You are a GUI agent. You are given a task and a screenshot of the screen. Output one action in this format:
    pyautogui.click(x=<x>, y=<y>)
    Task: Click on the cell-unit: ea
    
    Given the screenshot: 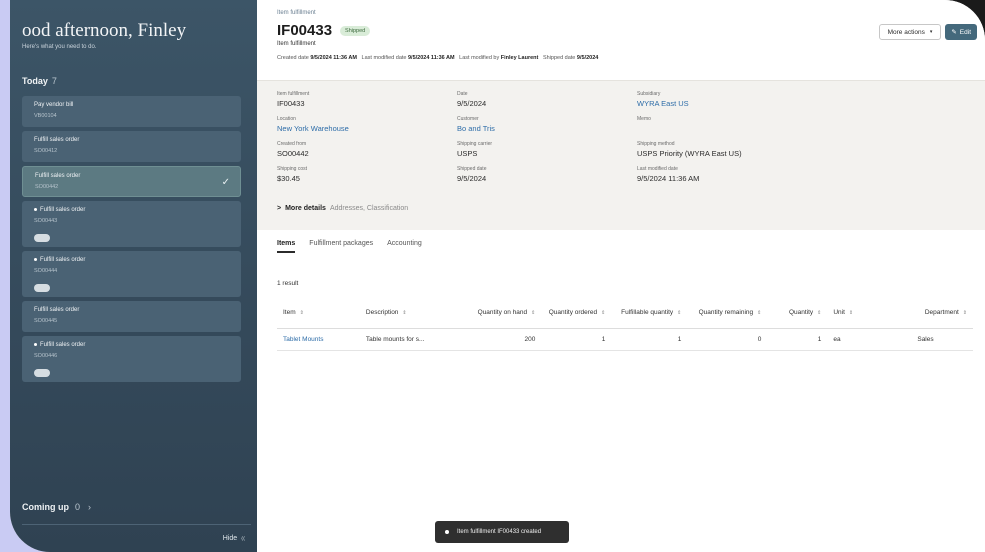 What is the action you would take?
    pyautogui.click(x=857, y=339)
    